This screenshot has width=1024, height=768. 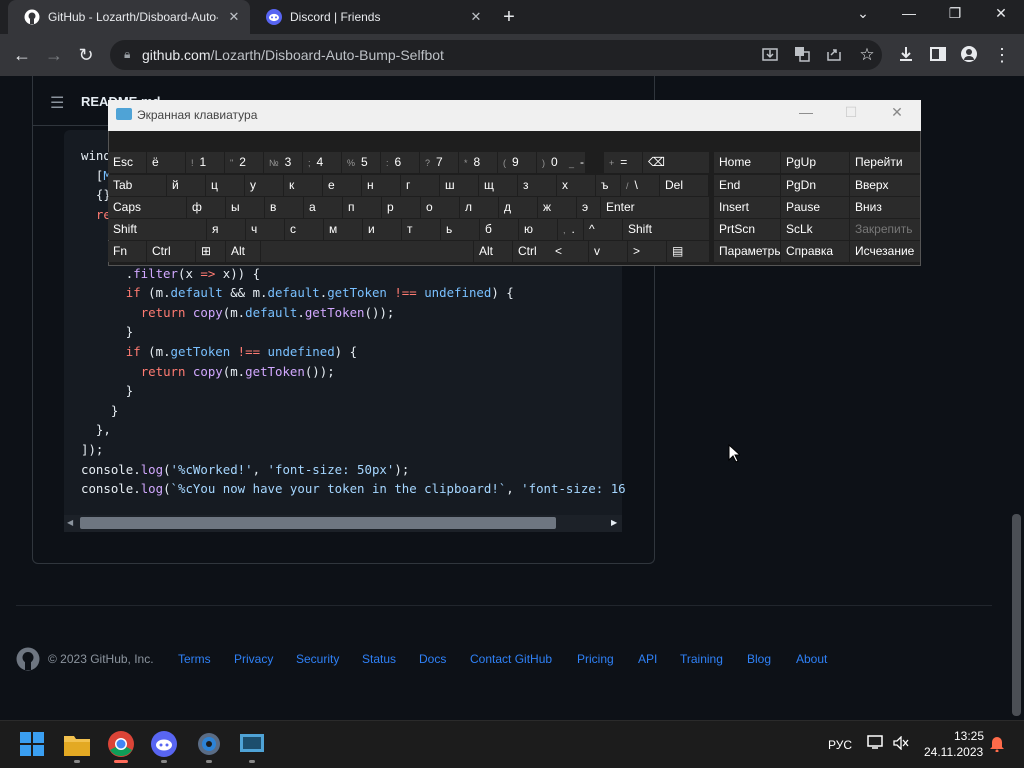 I want to click on bookmark-star-icon: ☆, so click(x=867, y=55).